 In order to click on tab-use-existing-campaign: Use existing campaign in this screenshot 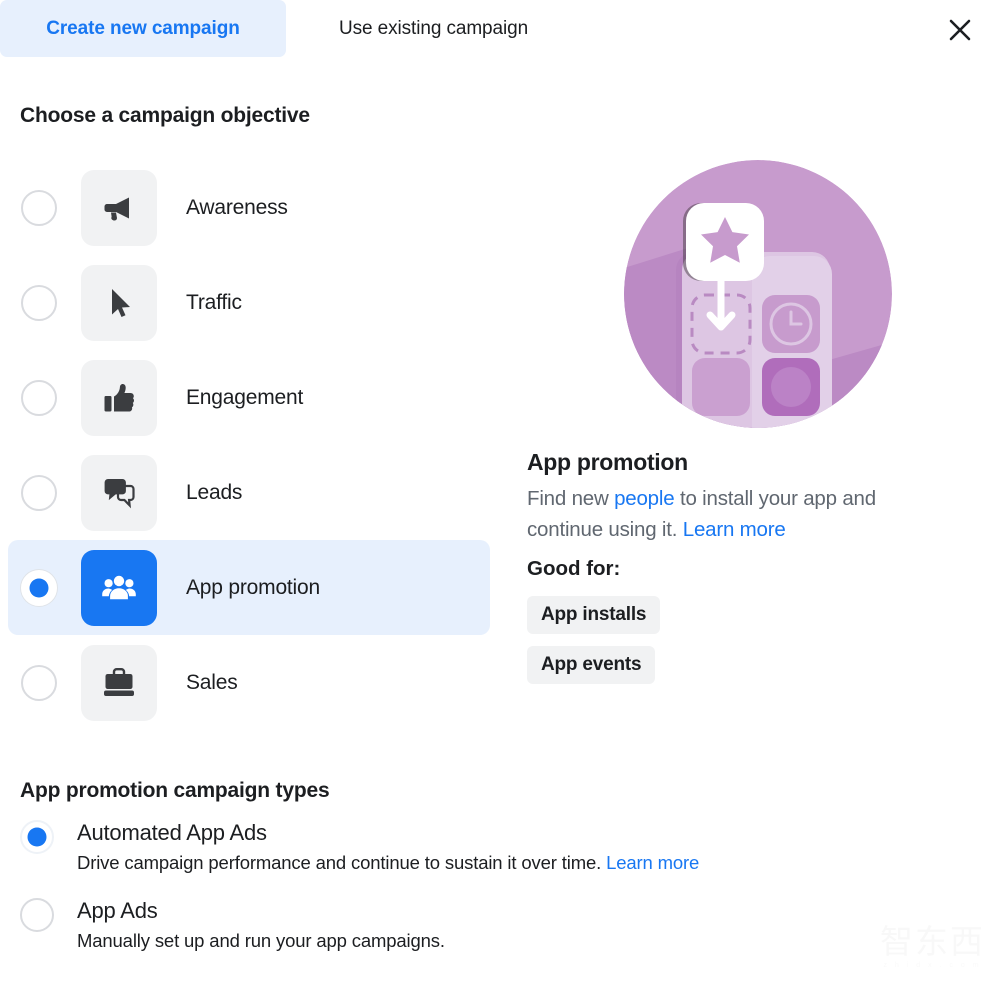, I will do `click(433, 28)`.